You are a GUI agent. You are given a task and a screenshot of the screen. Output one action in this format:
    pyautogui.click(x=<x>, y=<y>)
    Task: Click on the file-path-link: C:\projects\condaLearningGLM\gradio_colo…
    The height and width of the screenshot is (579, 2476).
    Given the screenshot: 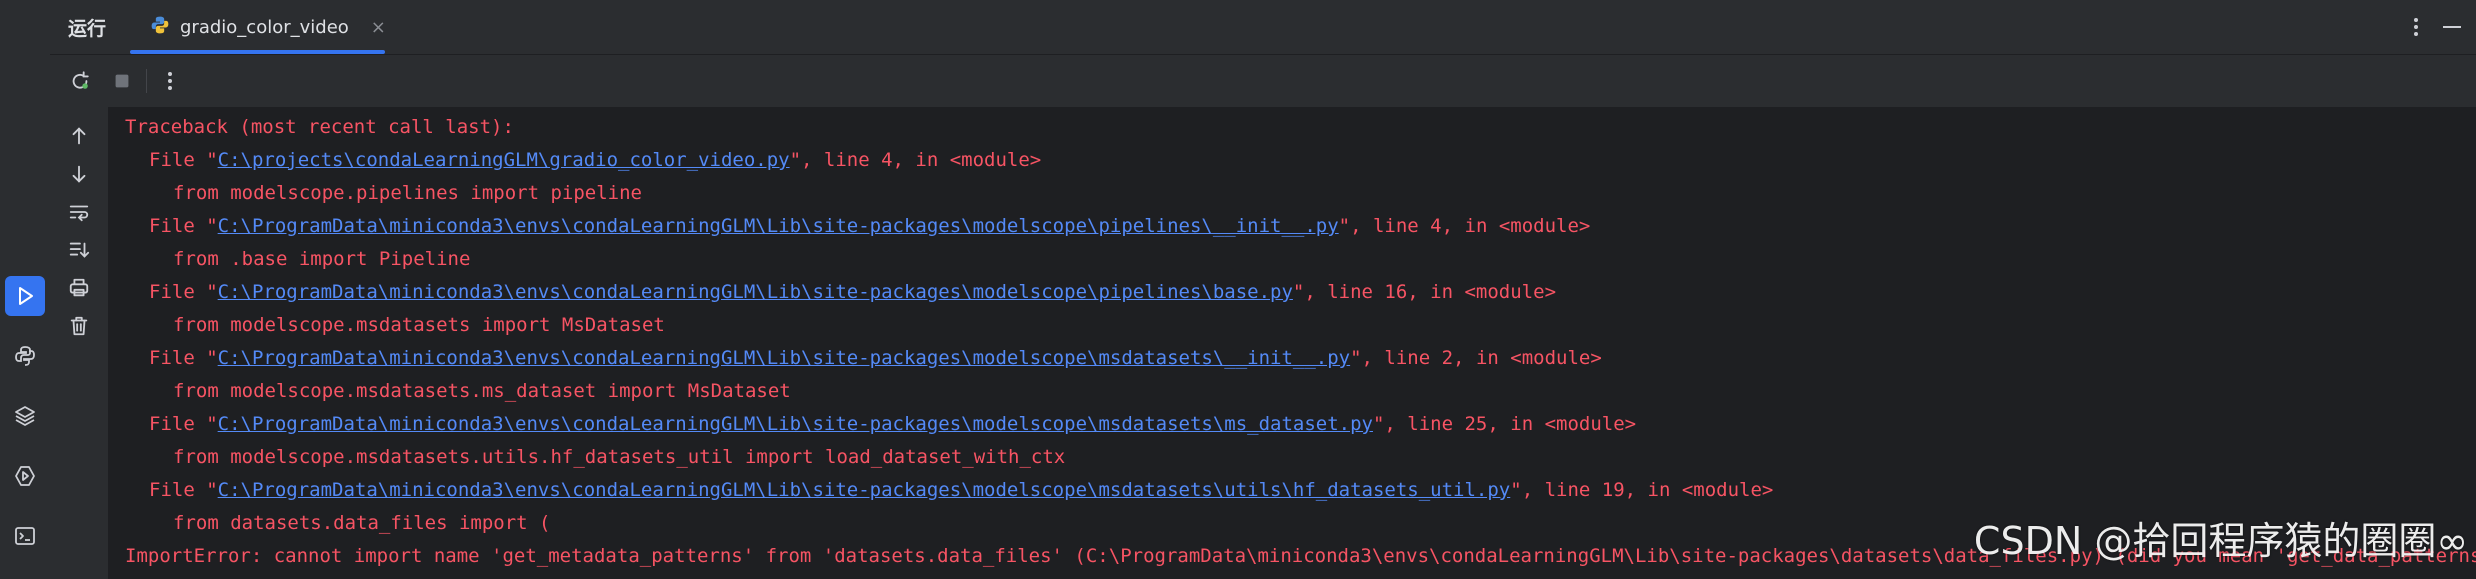 What is the action you would take?
    pyautogui.click(x=504, y=160)
    